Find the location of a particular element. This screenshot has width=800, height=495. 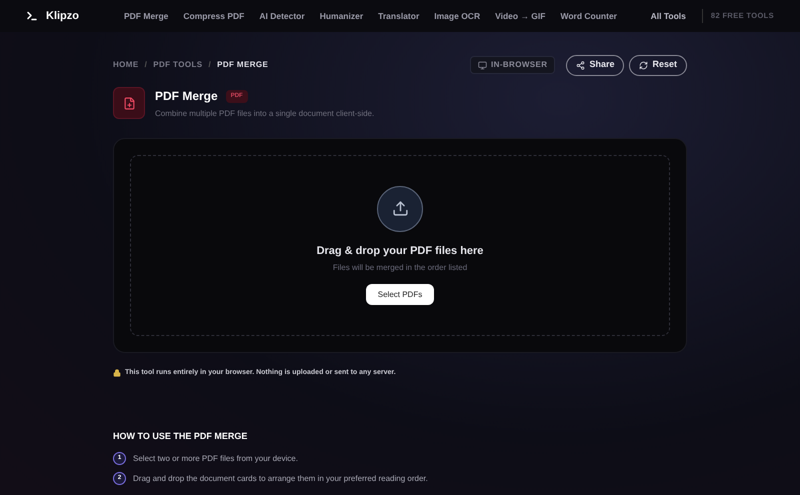

how-to-heading: HOW TO USE THE PDF MERGE is located at coordinates (180, 436).